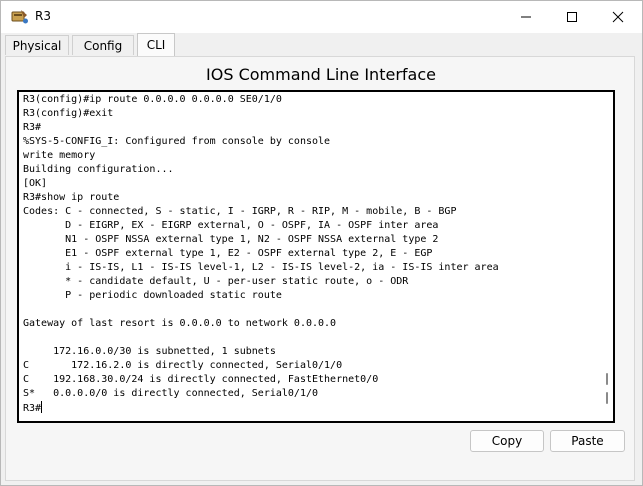  What do you see at coordinates (59, 155) in the screenshot?
I see `terminal-line-text: write memory` at bounding box center [59, 155].